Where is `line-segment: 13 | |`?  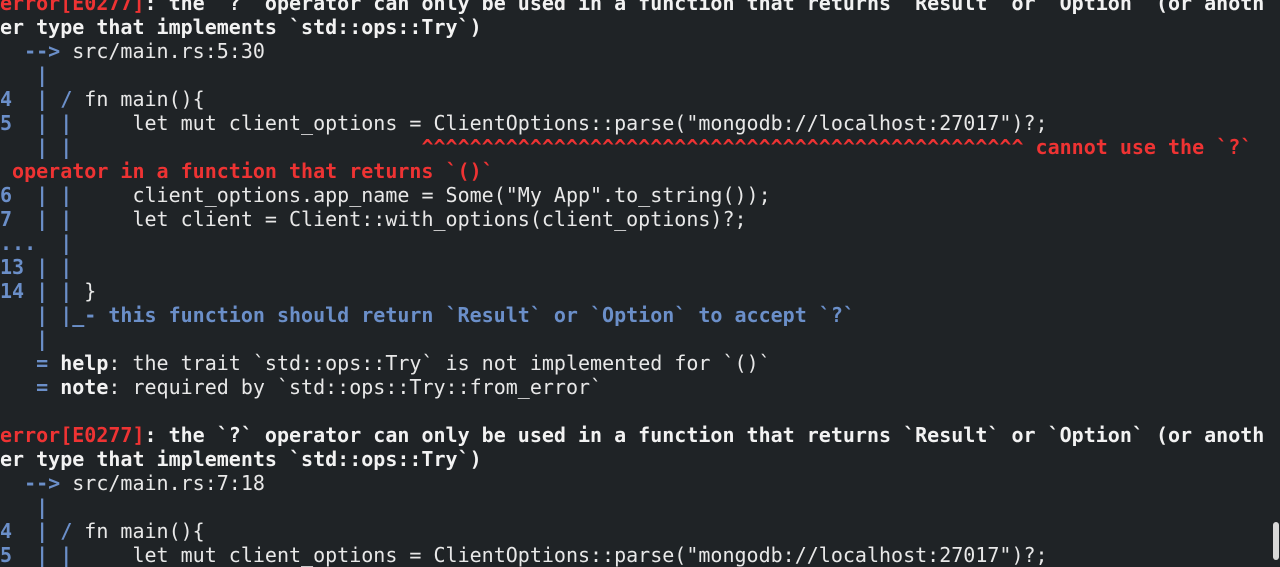
line-segment: 13 | | is located at coordinates (36, 267).